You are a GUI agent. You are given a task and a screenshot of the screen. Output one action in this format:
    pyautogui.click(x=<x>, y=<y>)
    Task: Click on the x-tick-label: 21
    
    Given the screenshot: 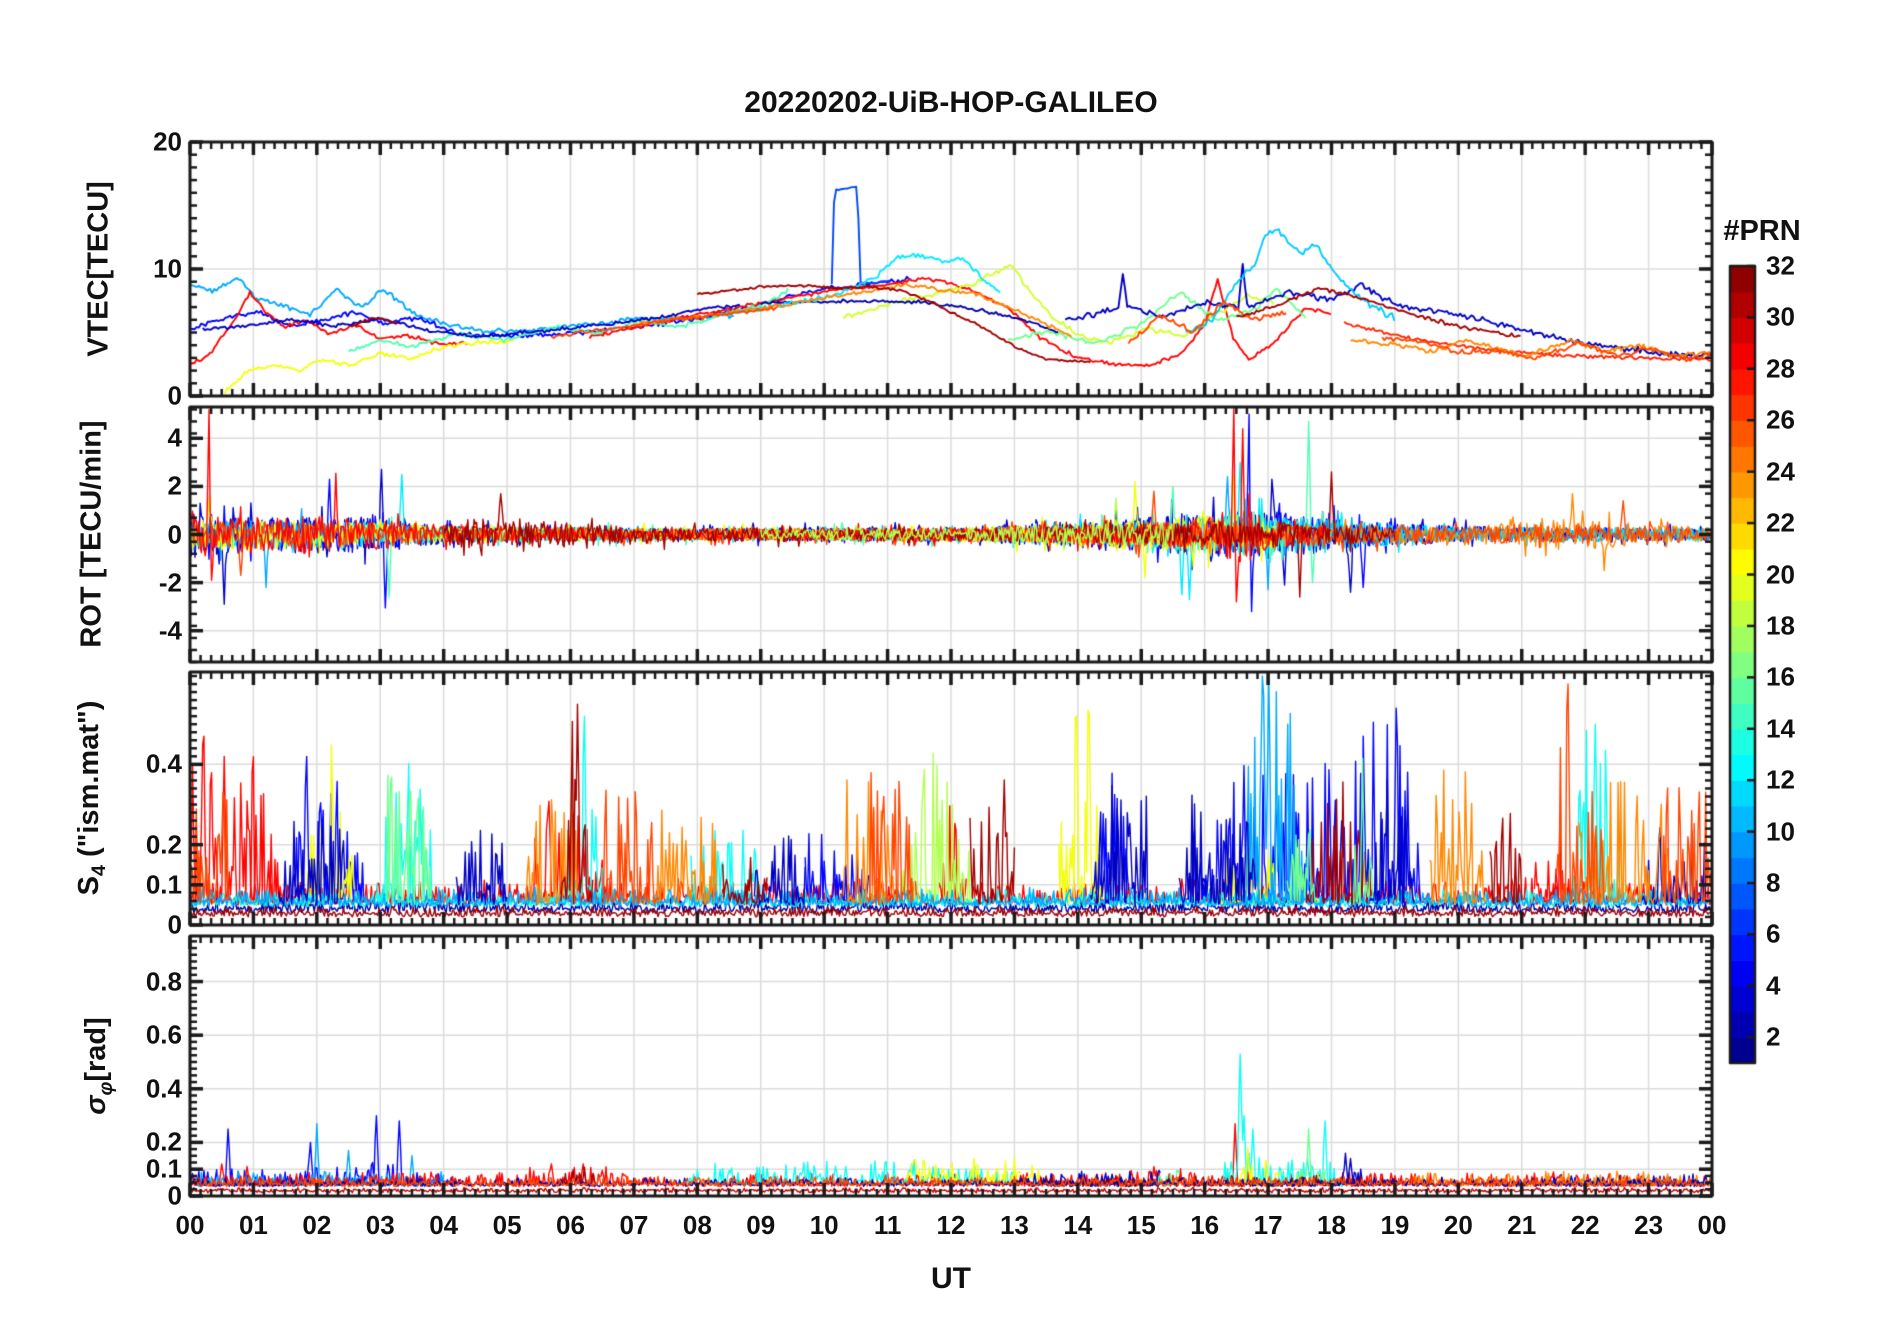 What is the action you would take?
    pyautogui.click(x=1522, y=1225)
    